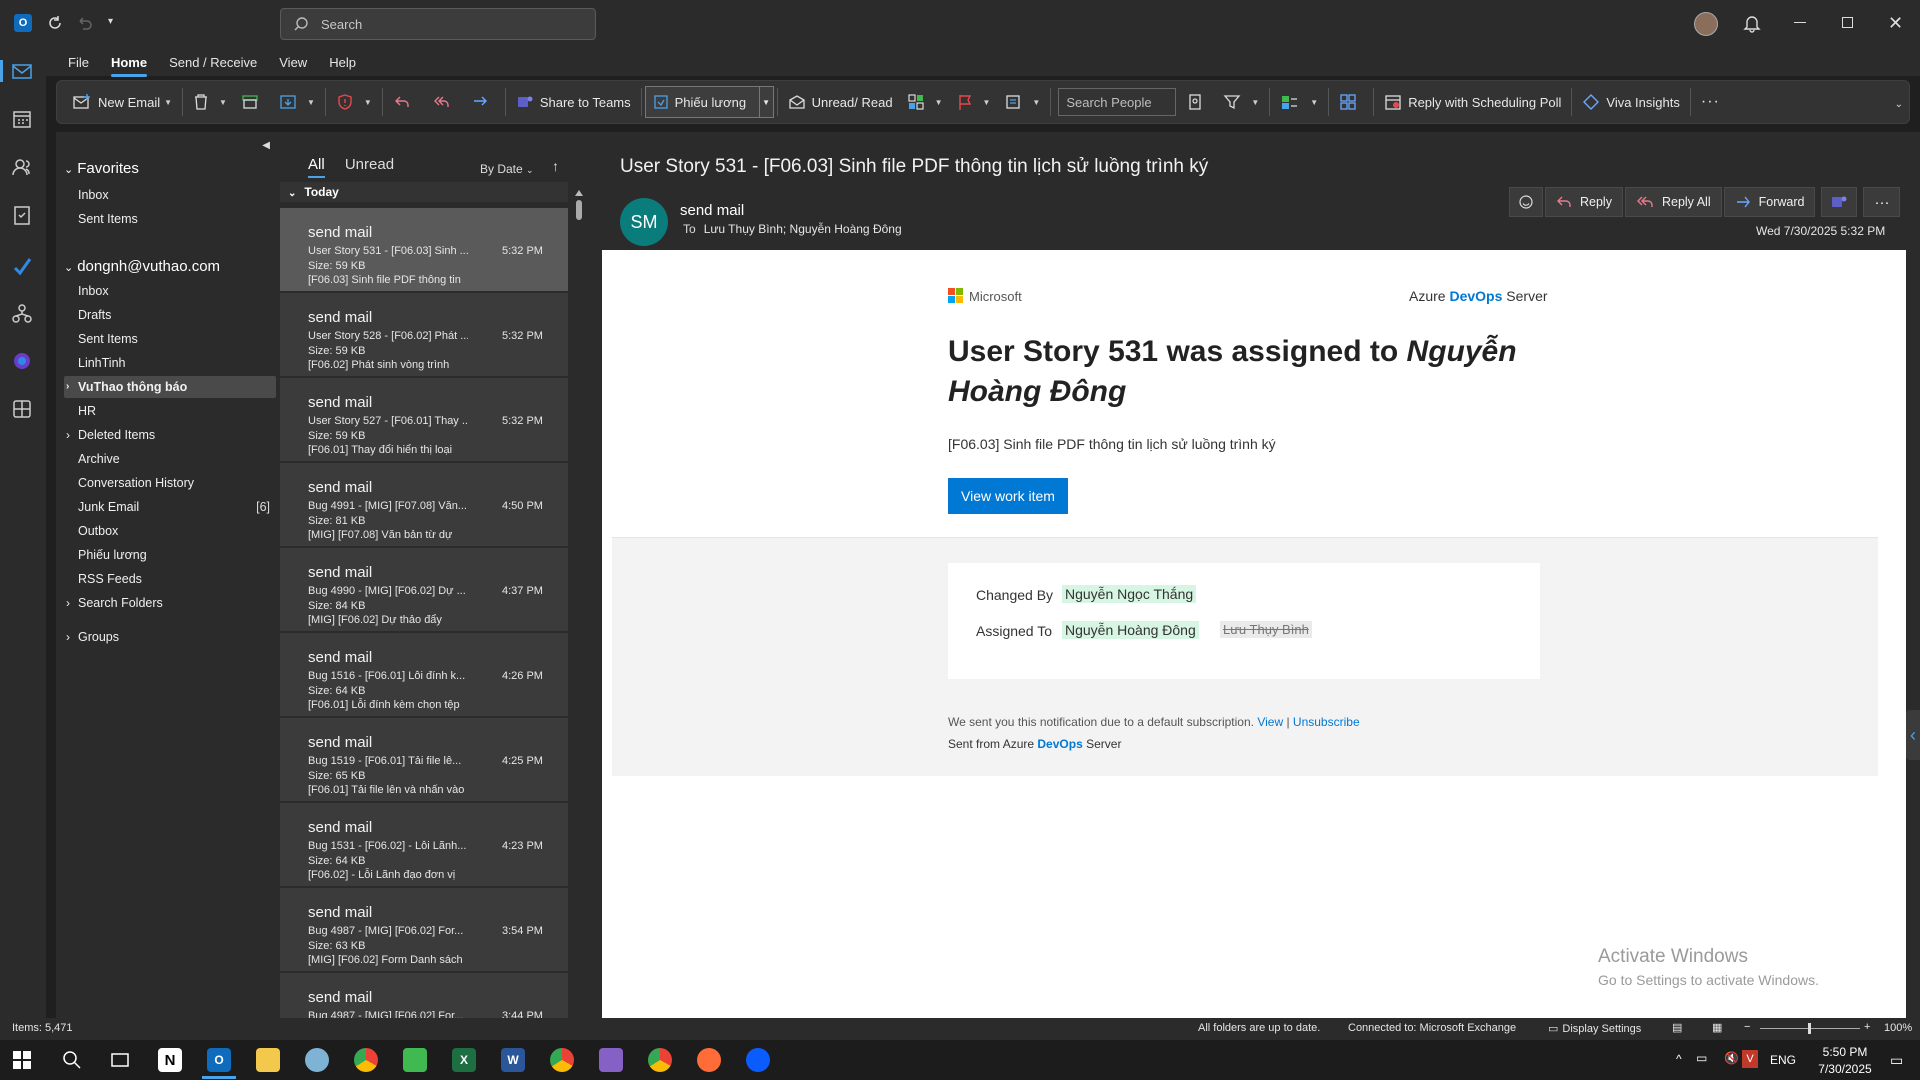 This screenshot has height=1080, width=1920. I want to click on folder-phieu-luong: Phiếu lương, so click(178, 555).